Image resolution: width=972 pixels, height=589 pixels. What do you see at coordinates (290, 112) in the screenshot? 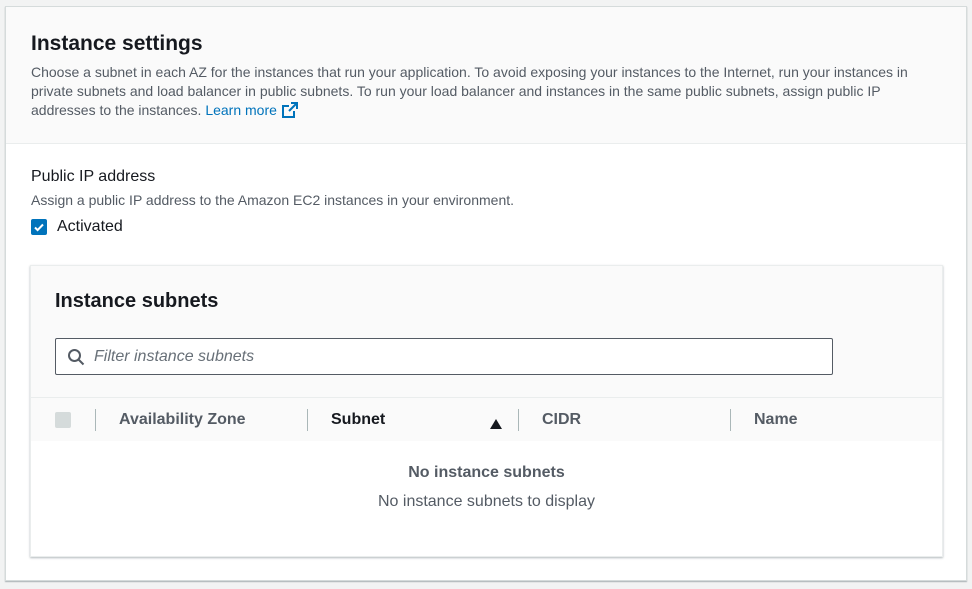
I see `external-link-icon` at bounding box center [290, 112].